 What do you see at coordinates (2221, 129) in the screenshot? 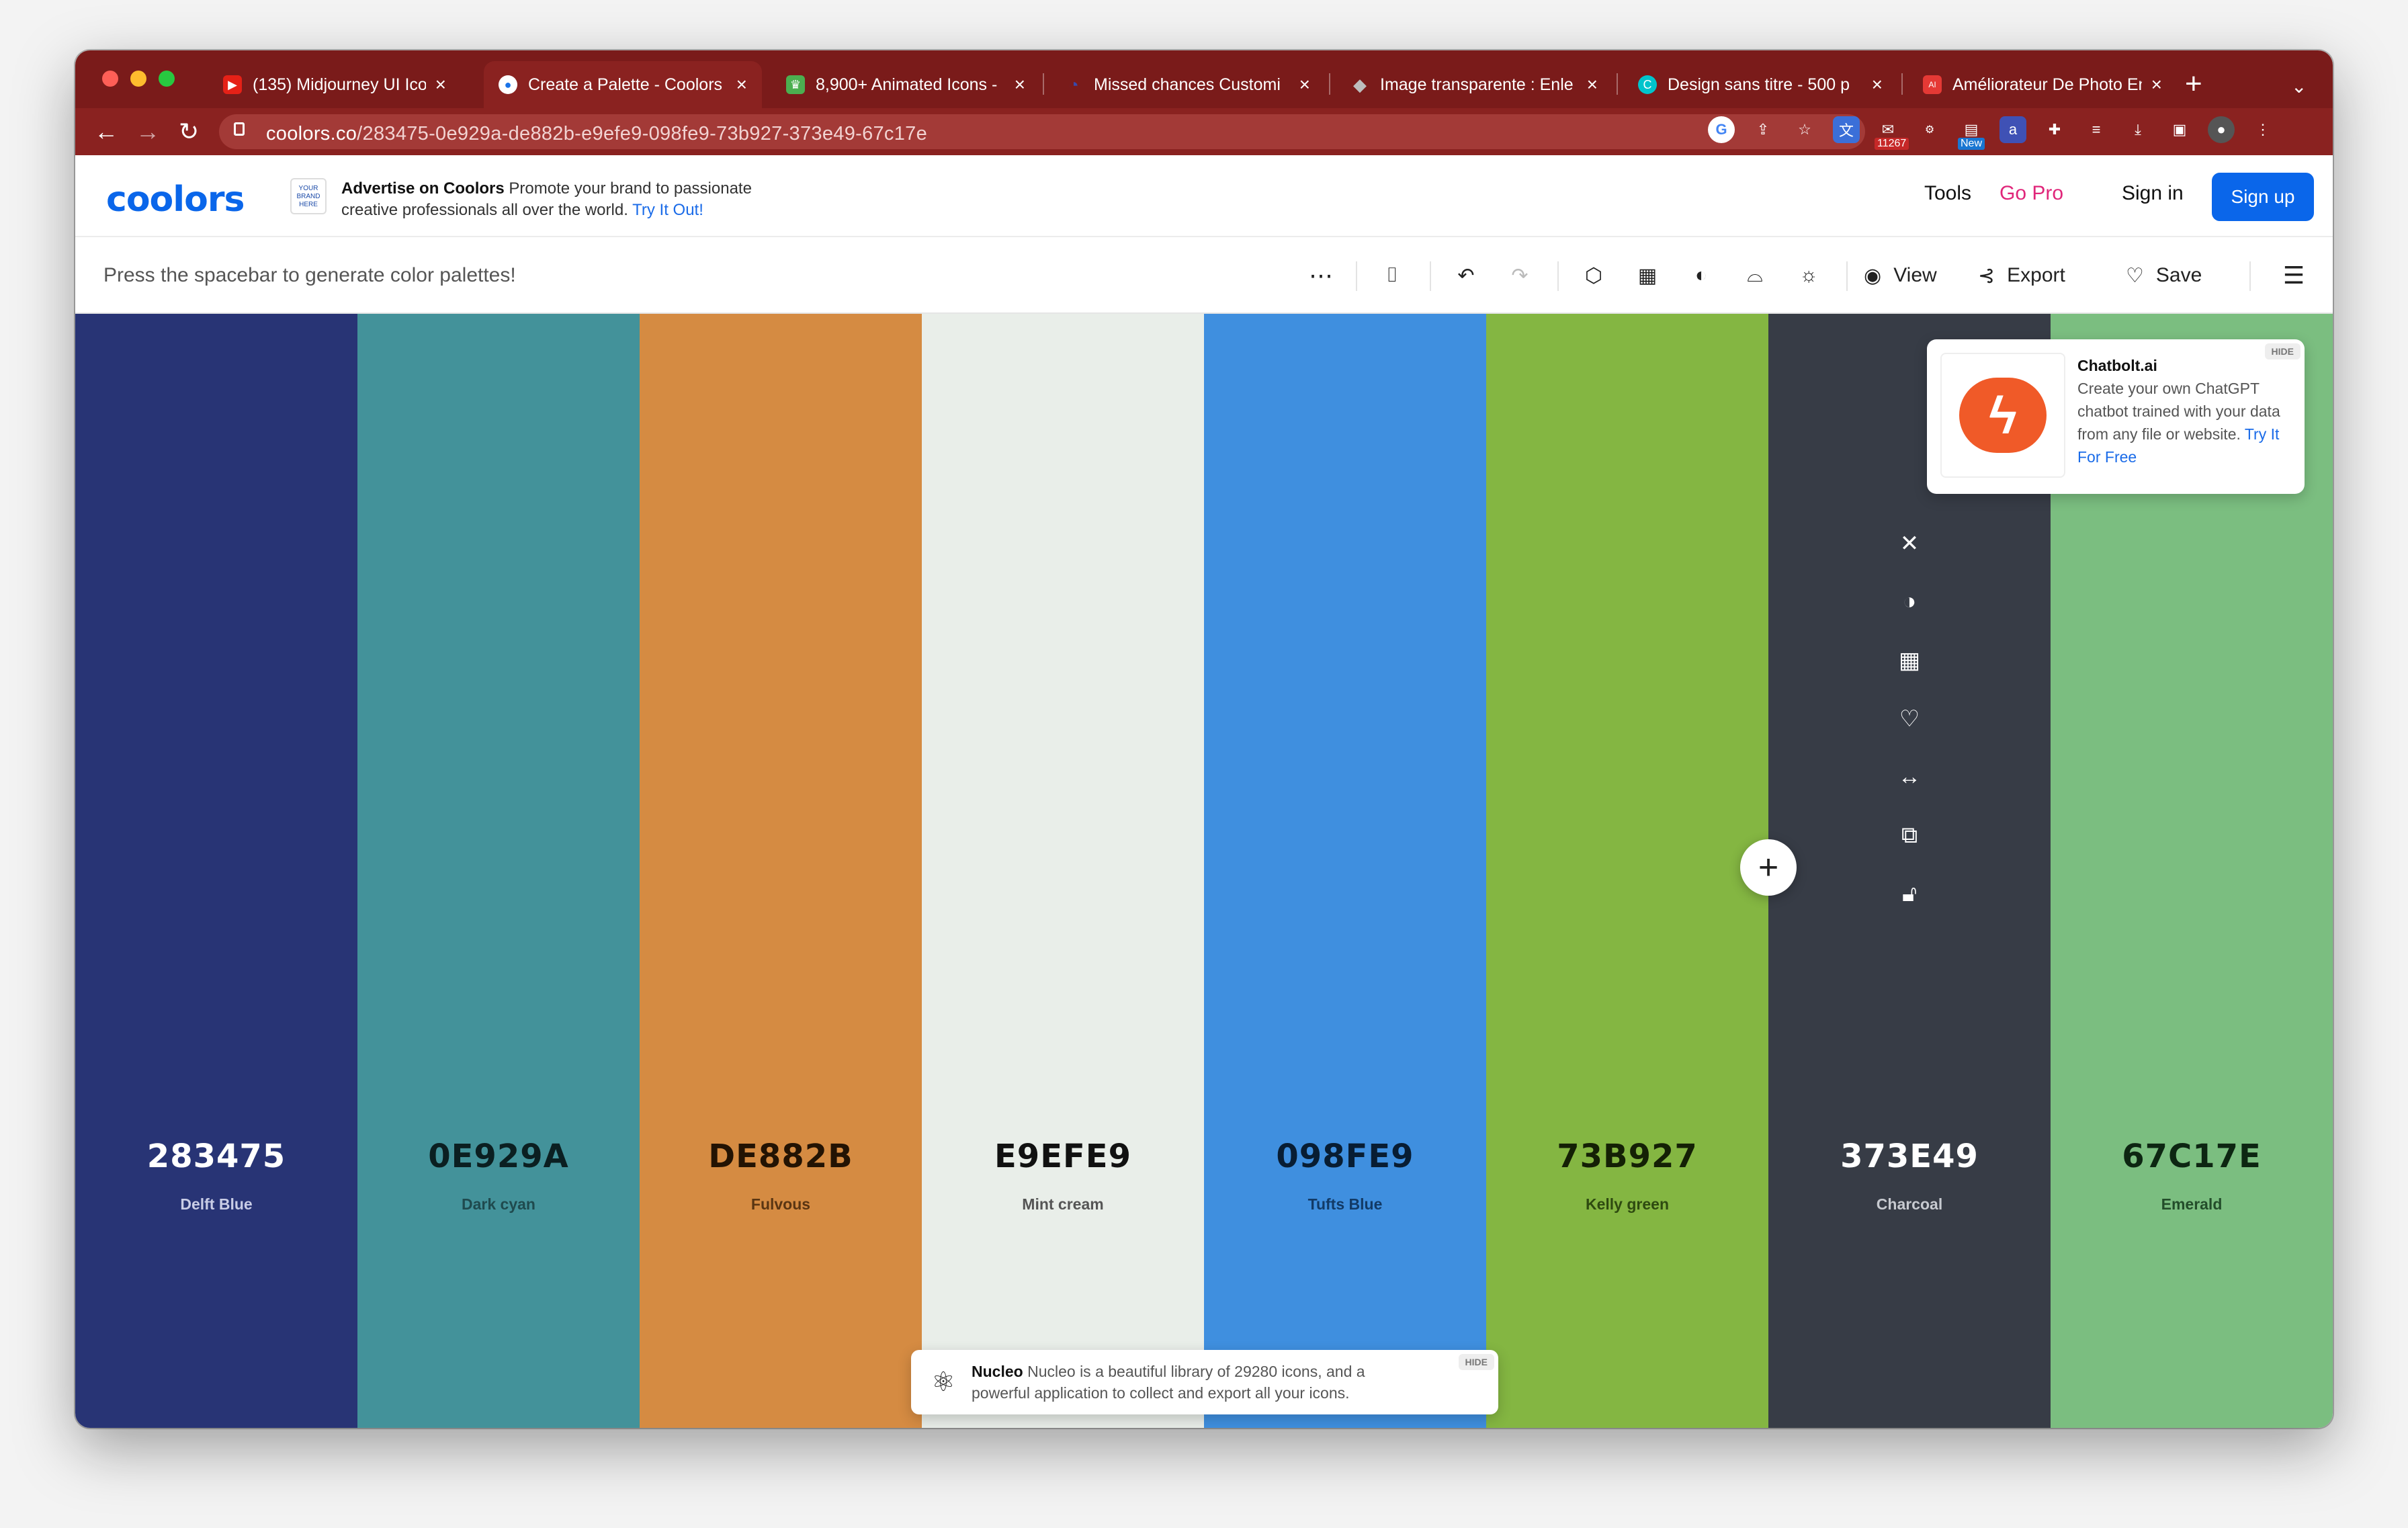
I see `profile-avatar: ●` at bounding box center [2221, 129].